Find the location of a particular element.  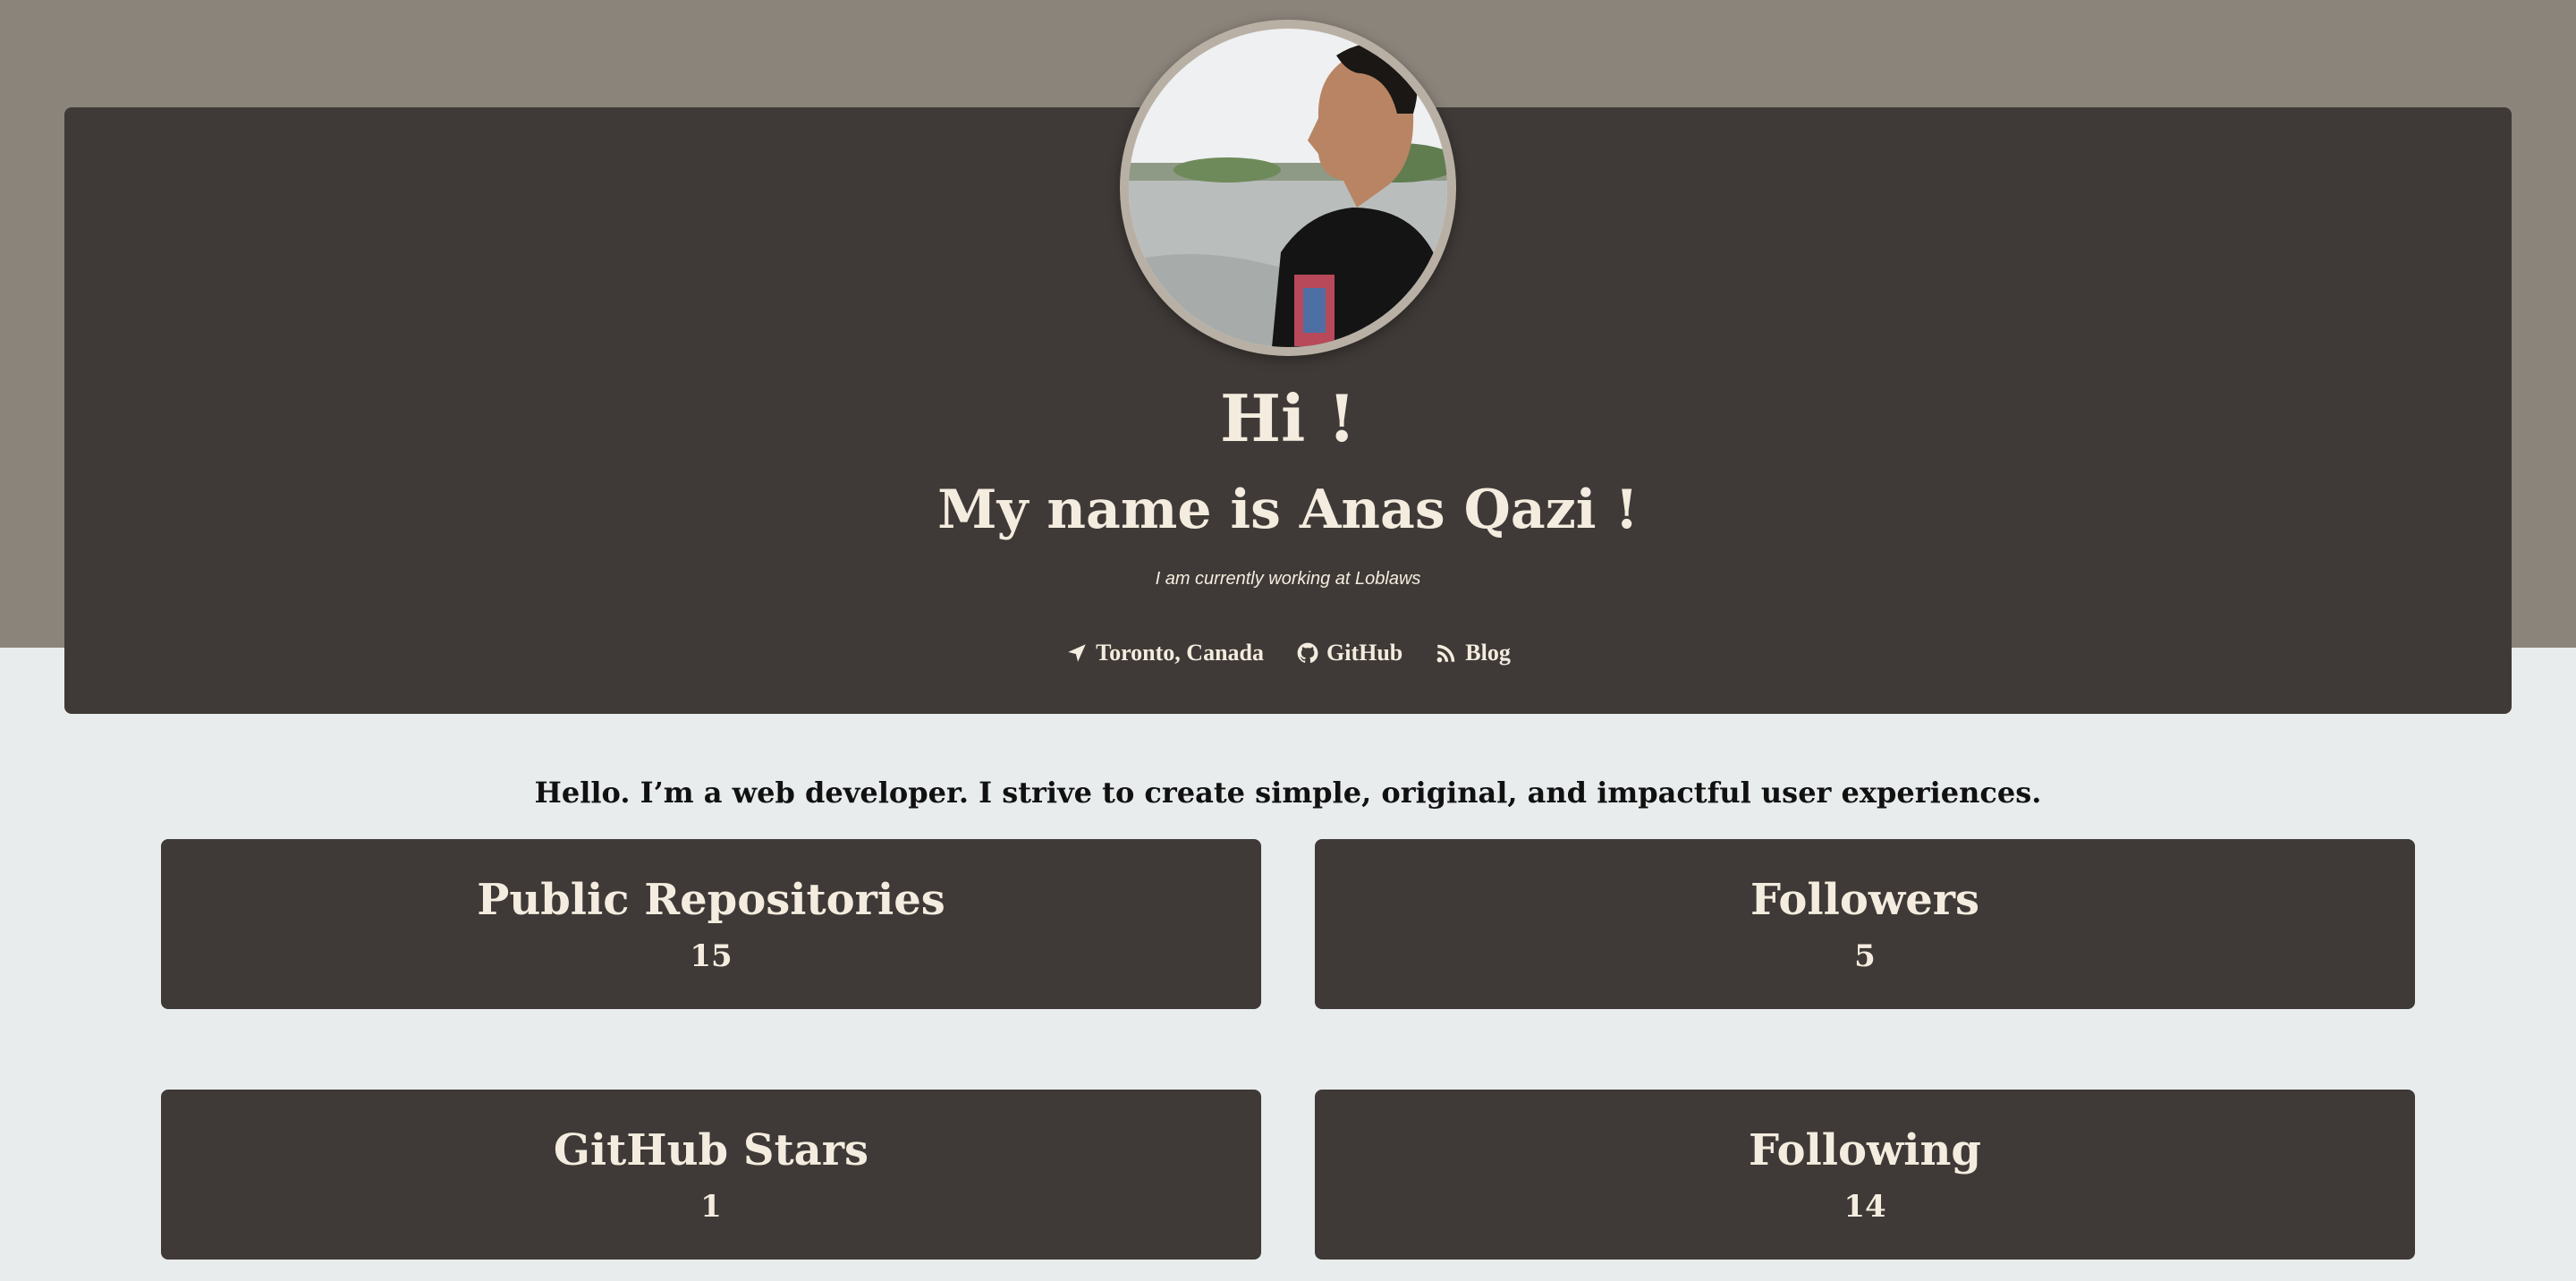

stat-card-github-stars: GitHub Stars 1 is located at coordinates (711, 1175).